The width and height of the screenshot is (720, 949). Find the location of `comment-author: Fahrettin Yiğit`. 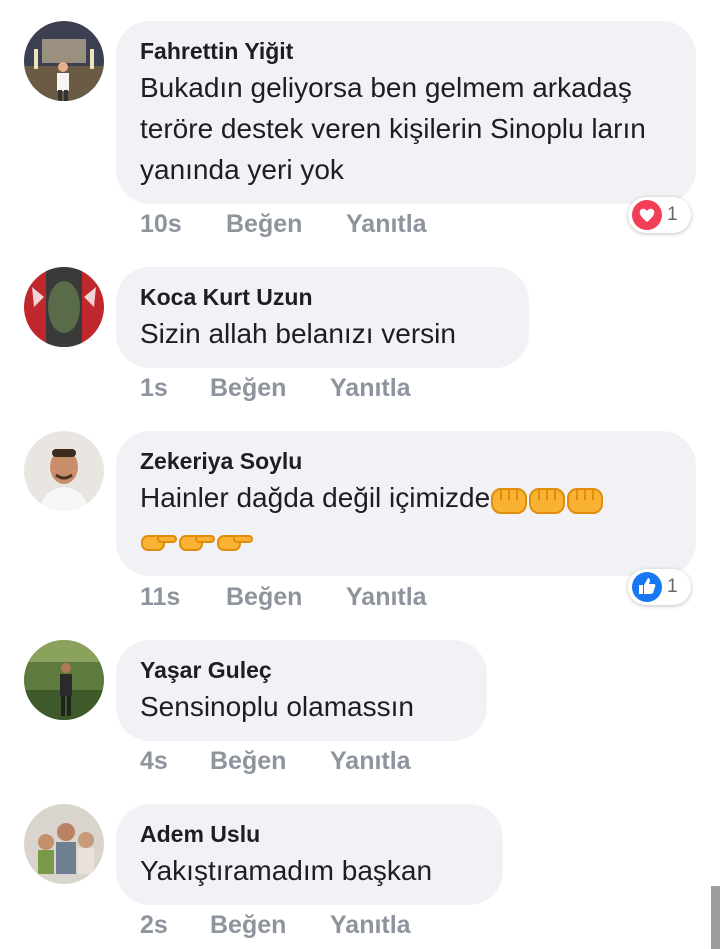

comment-author: Fahrettin Yiğit is located at coordinates (406, 51).